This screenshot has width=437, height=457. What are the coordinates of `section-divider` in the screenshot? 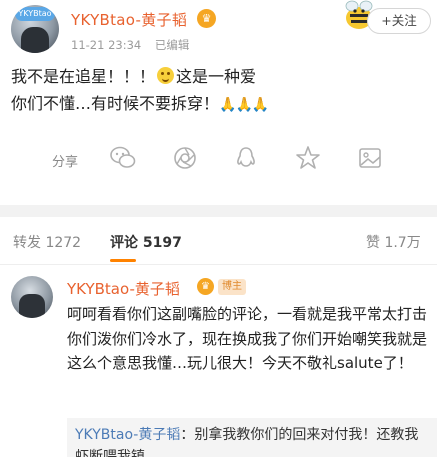 It's located at (218, 211).